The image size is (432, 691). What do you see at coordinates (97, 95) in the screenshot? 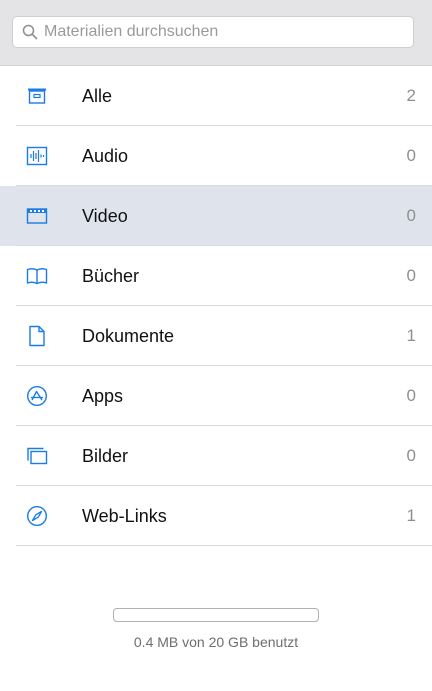
I see `category-label: Alle` at bounding box center [97, 95].